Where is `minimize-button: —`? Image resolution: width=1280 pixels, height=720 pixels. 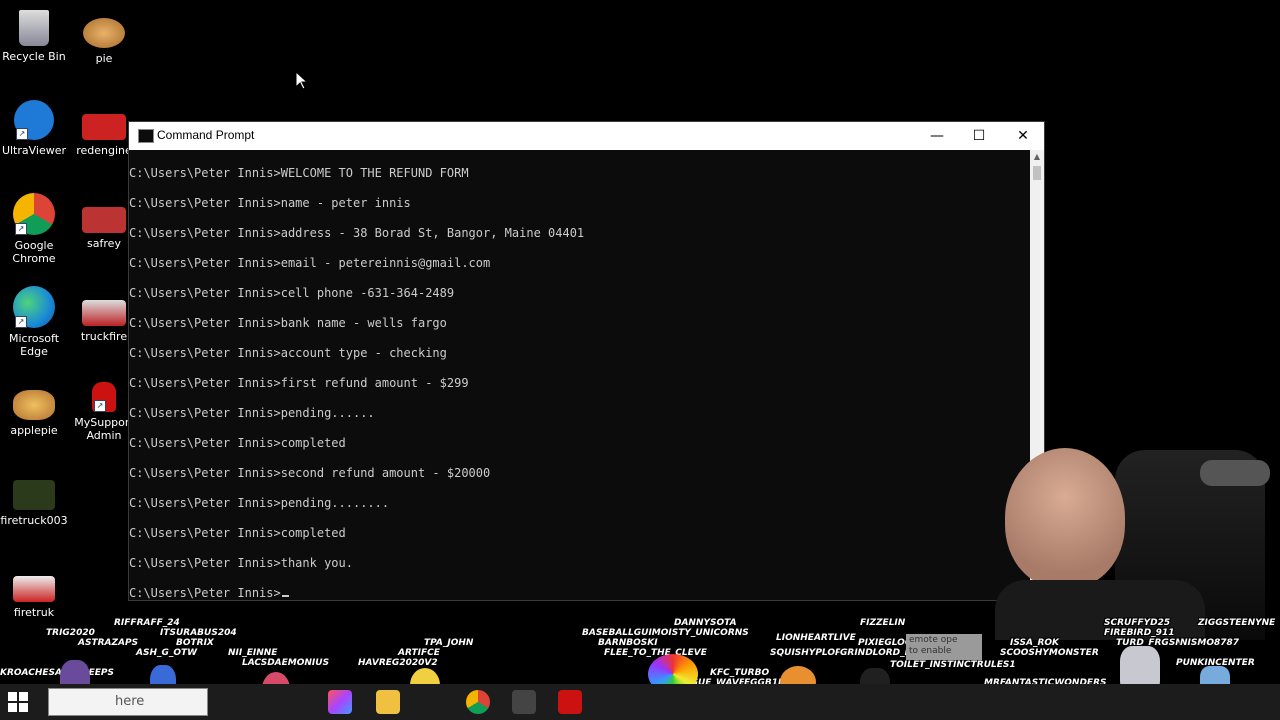
minimize-button: — is located at coordinates (937, 136).